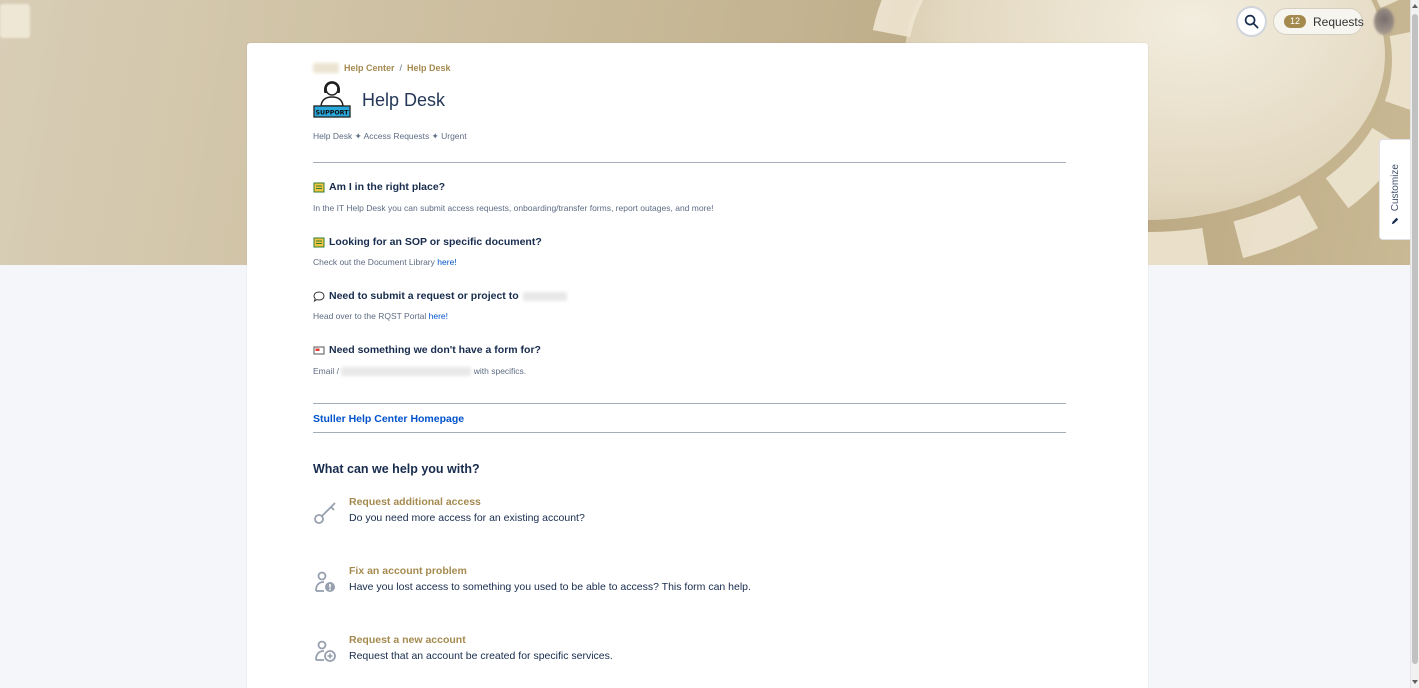 Image resolution: width=1419 pixels, height=688 pixels. What do you see at coordinates (15, 21) in the screenshot?
I see `site-logo` at bounding box center [15, 21].